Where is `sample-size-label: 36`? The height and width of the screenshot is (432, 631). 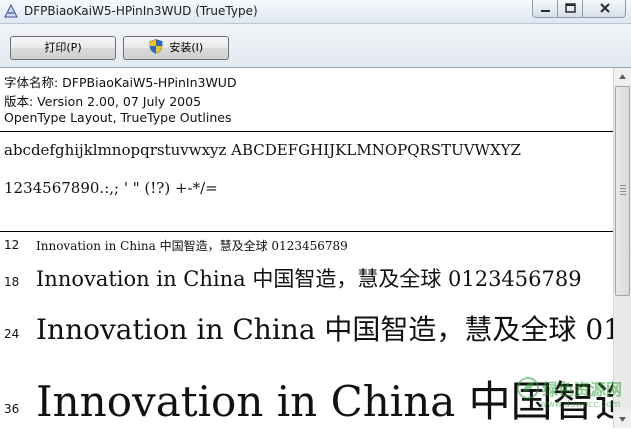
sample-size-label: 36 is located at coordinates (12, 409).